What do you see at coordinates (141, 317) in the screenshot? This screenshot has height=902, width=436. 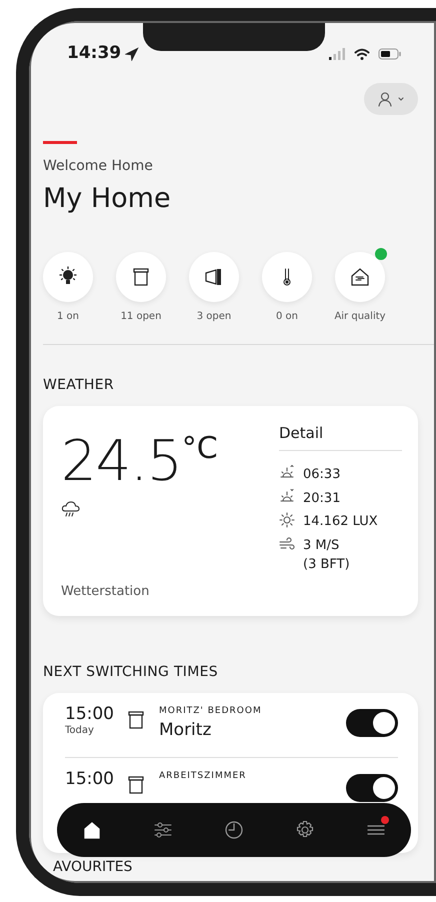 I see `tile-label: 11 open` at bounding box center [141, 317].